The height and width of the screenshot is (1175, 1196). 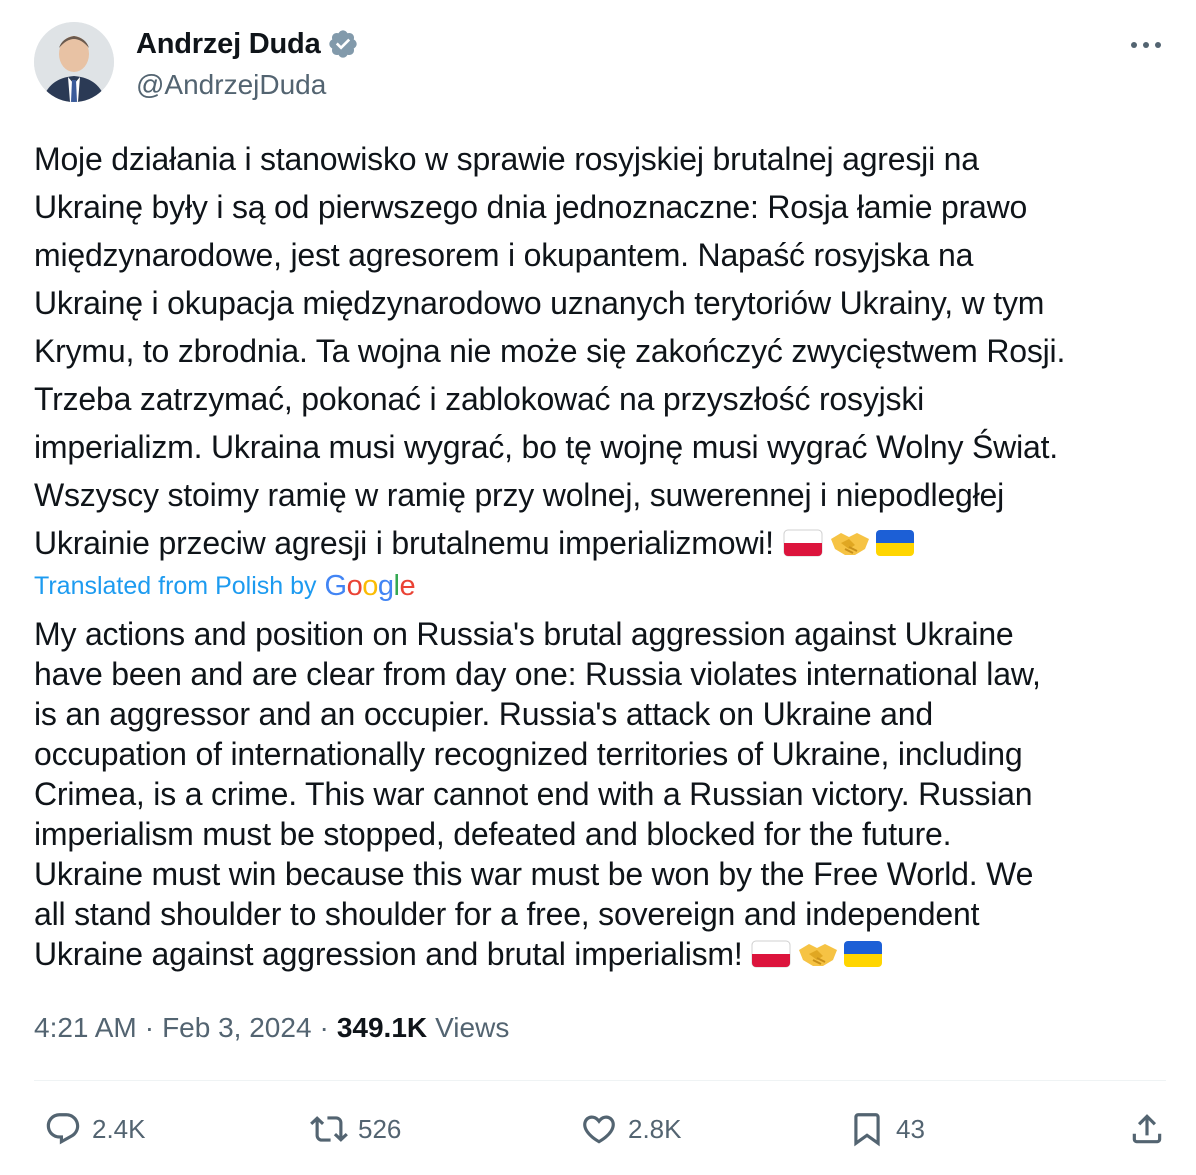 I want to click on author-display-name: Andrzej Duda, so click(x=228, y=44).